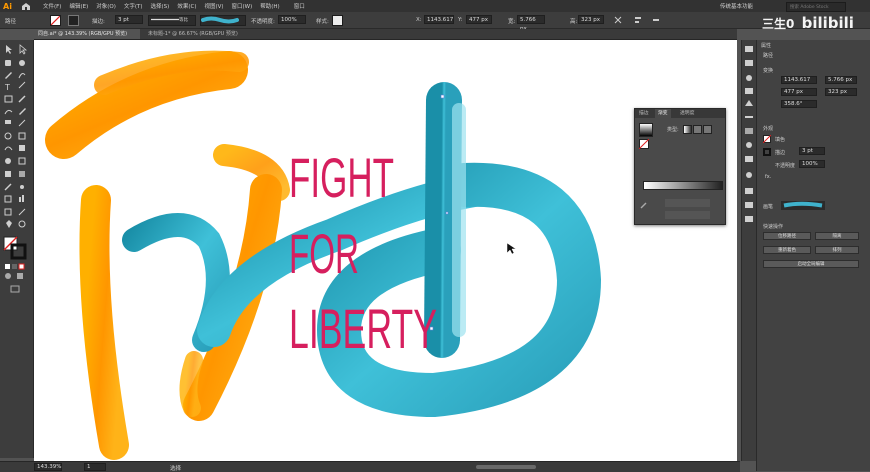  I want to click on menu-file: 文件(F), so click(52, 6).